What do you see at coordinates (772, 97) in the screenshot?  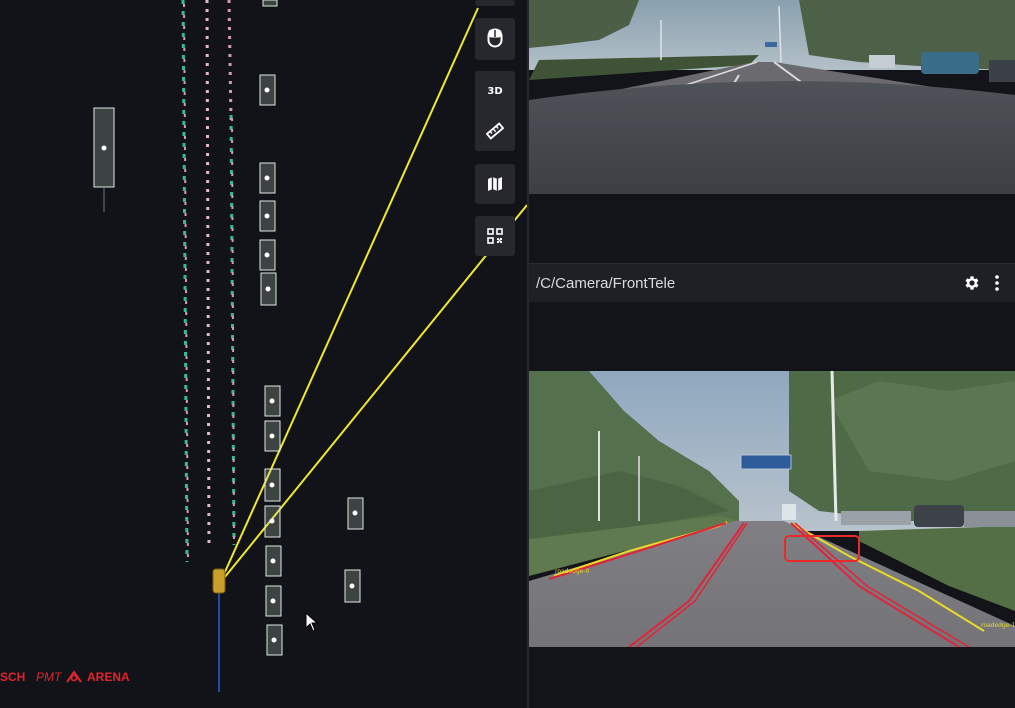 I see `front-wide-camera-image` at bounding box center [772, 97].